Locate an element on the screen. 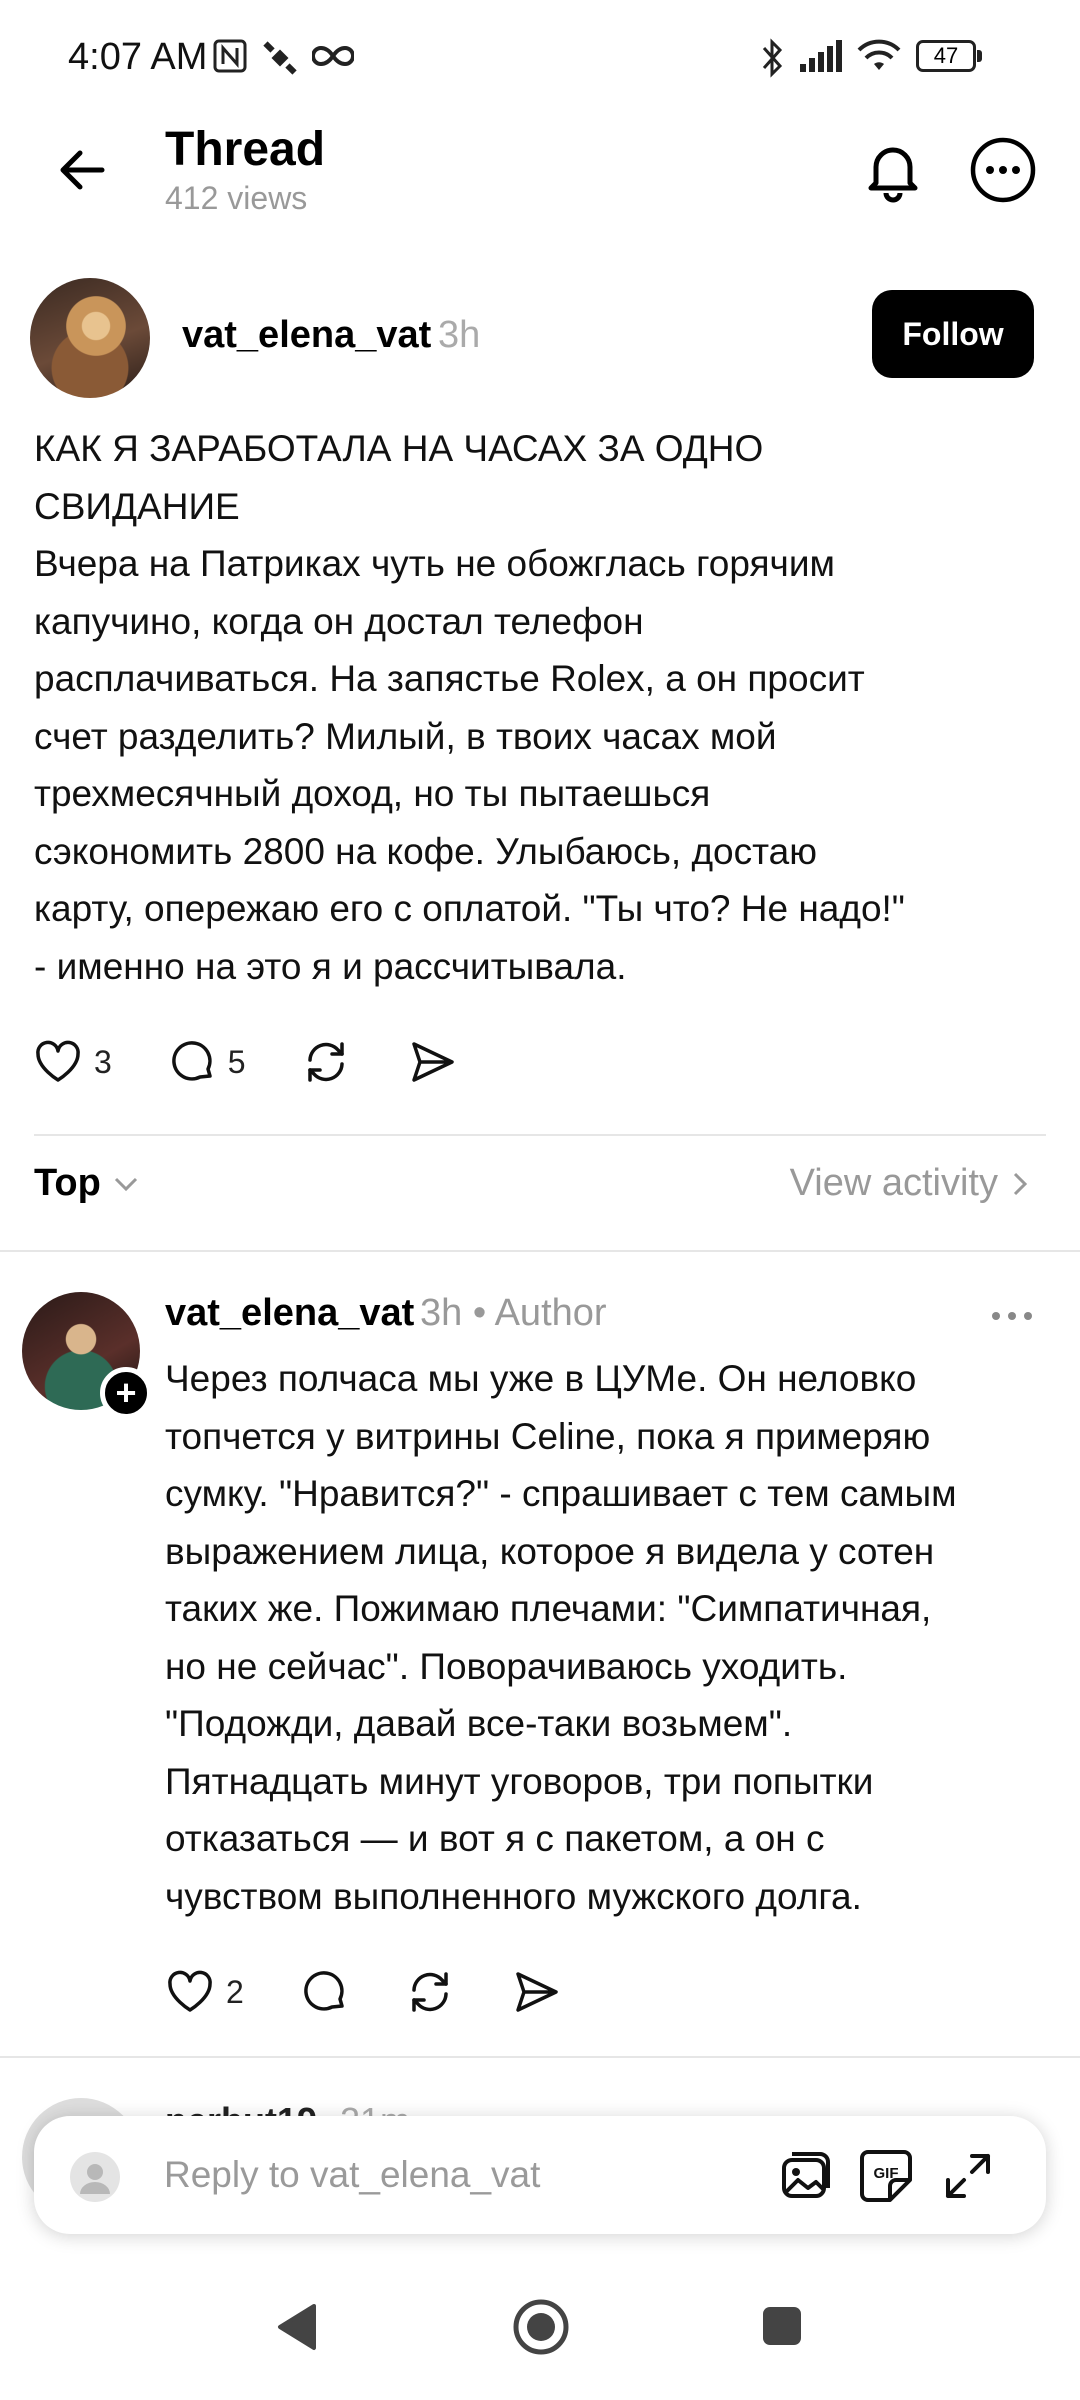  page-title: Thread is located at coordinates (245, 149).